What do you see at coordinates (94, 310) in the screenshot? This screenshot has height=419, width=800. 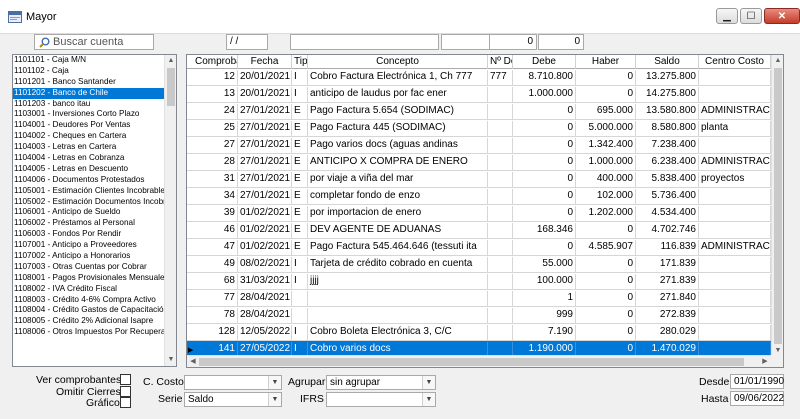 I see `account-list-item: 1108004 - Crédito Gastos de Capacitación` at bounding box center [94, 310].